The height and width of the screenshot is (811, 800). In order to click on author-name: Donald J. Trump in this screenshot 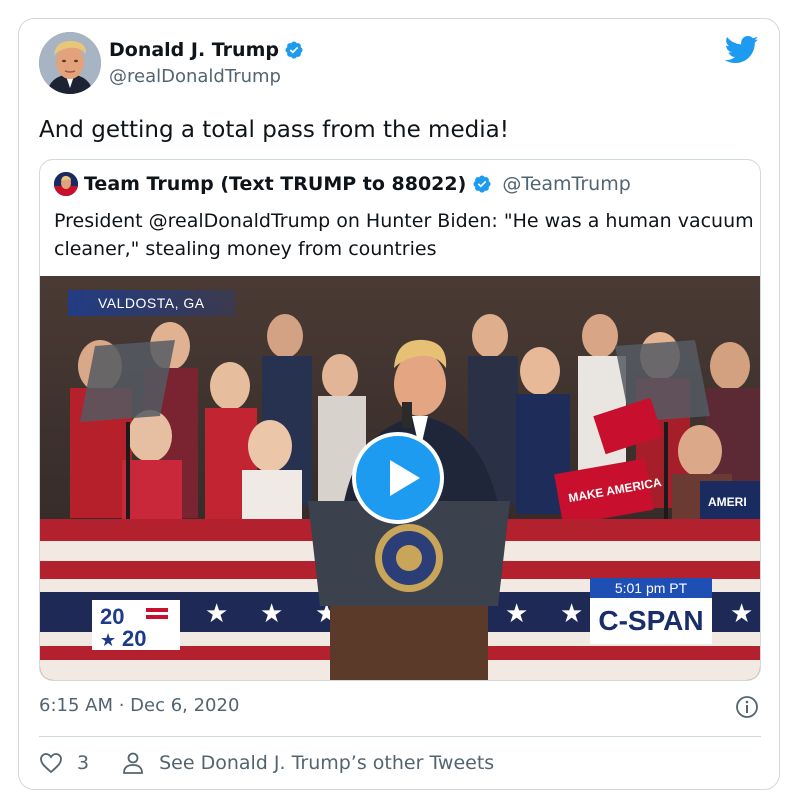, I will do `click(194, 50)`.